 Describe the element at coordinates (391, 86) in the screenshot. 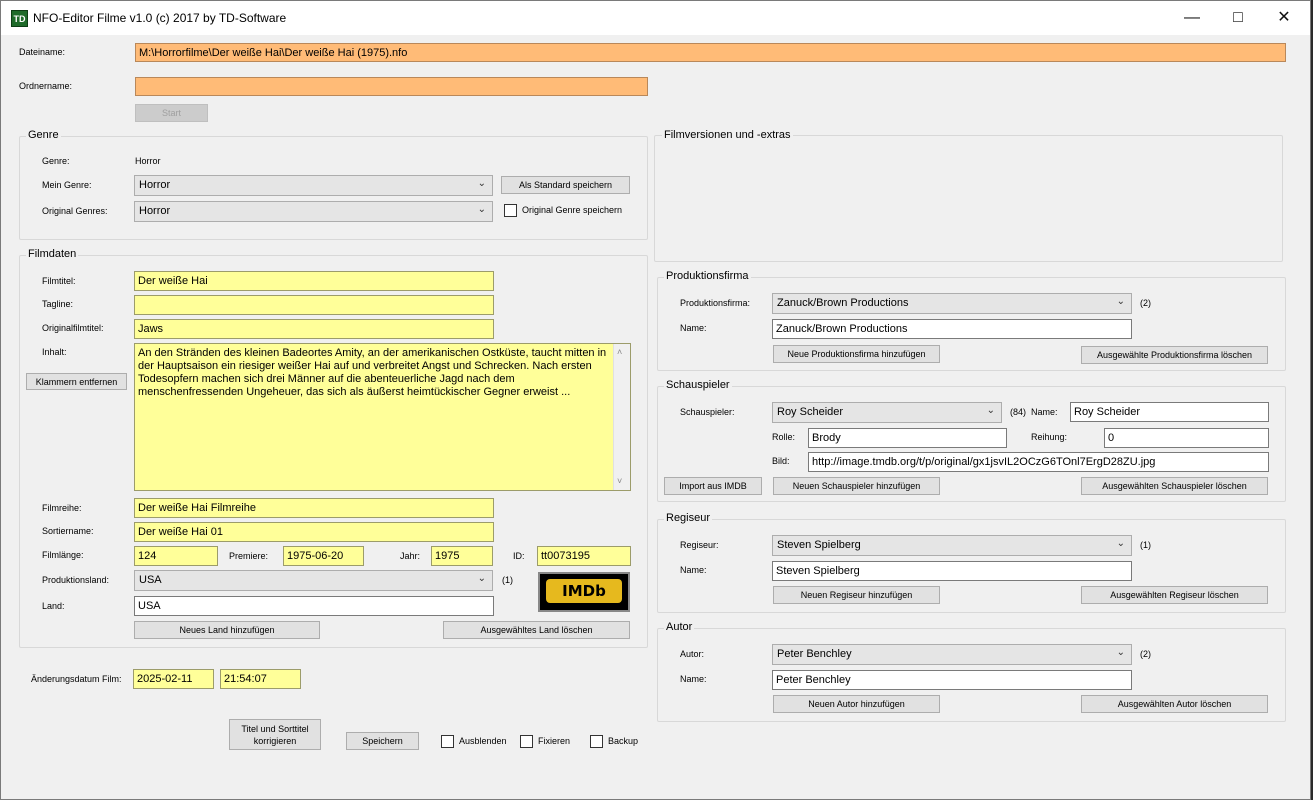

I see `ordnername-field` at that location.